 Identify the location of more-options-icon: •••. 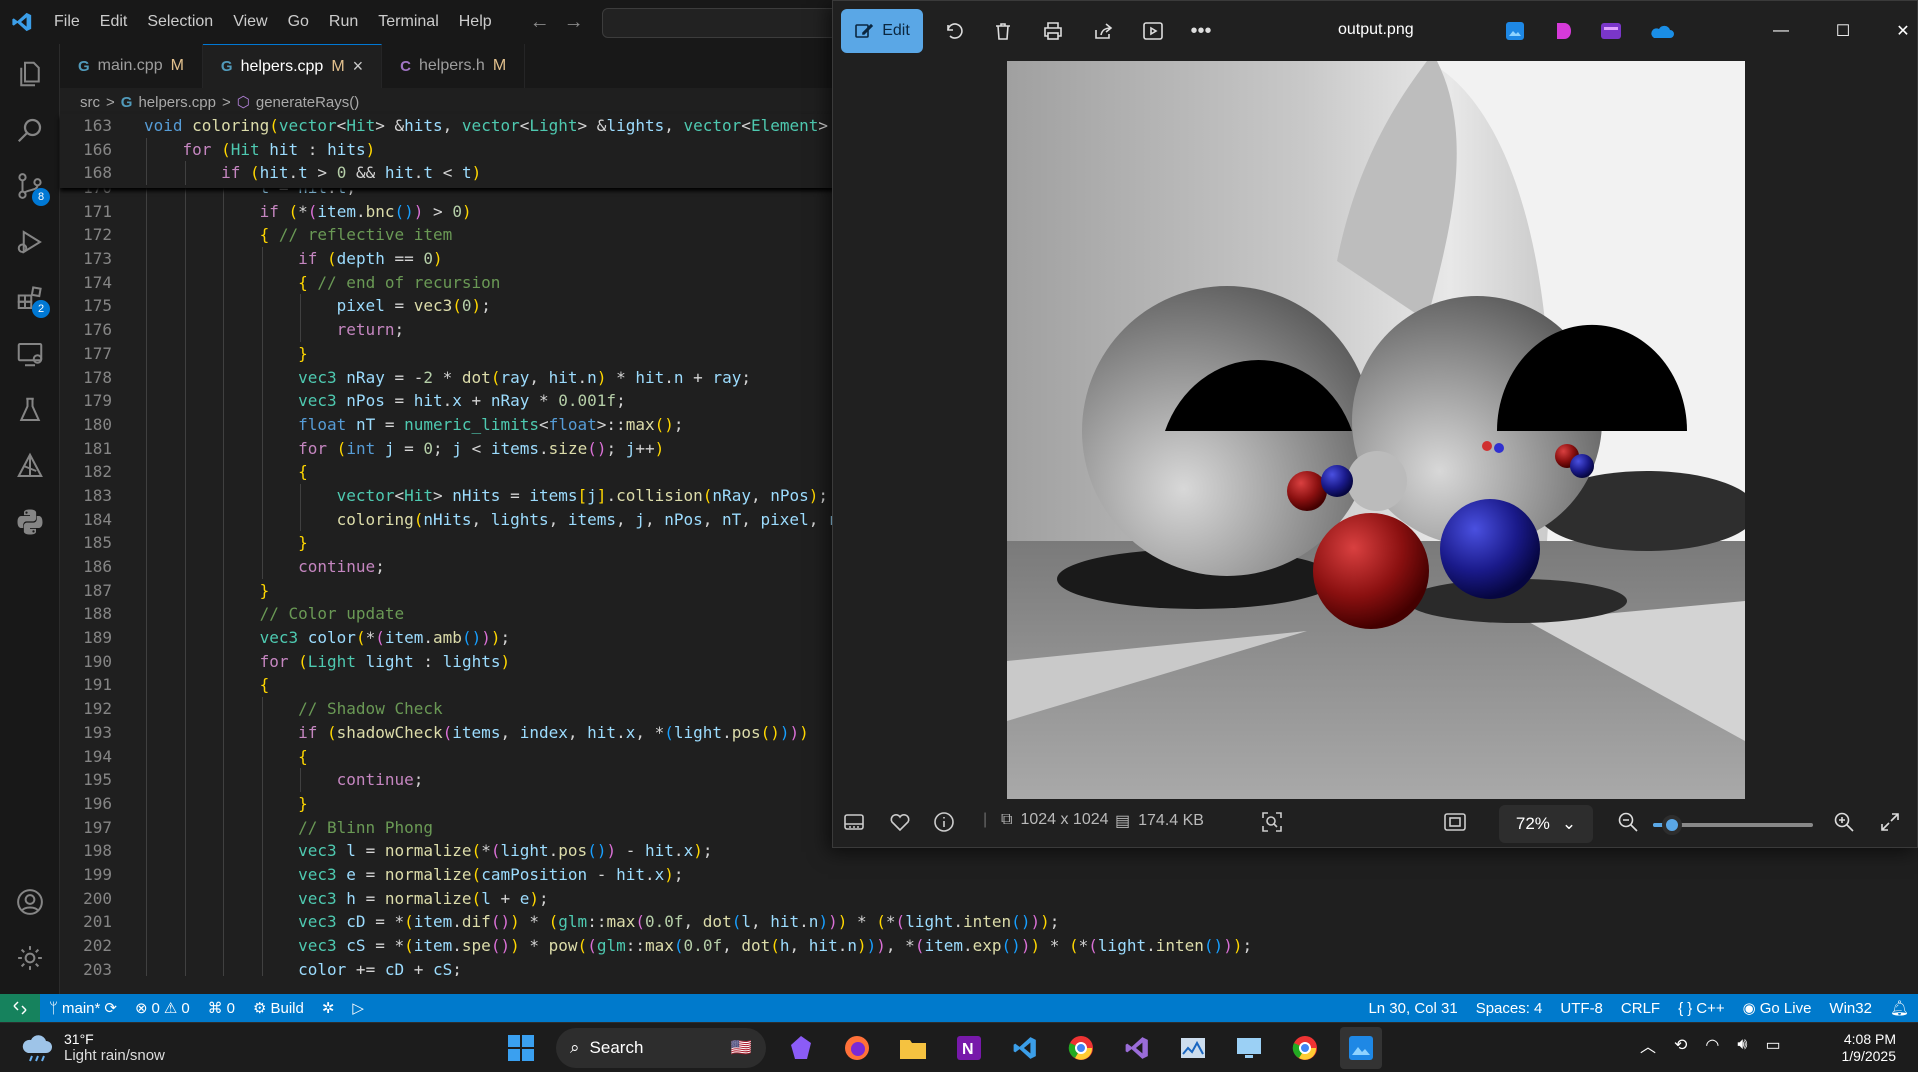
(1201, 31).